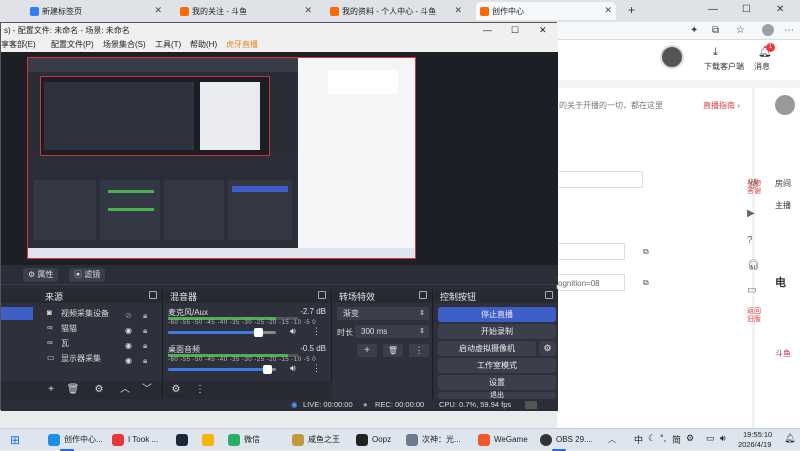 This screenshot has height=451, width=800. What do you see at coordinates (663, 438) in the screenshot?
I see `punctuation-icon: °,` at bounding box center [663, 438].